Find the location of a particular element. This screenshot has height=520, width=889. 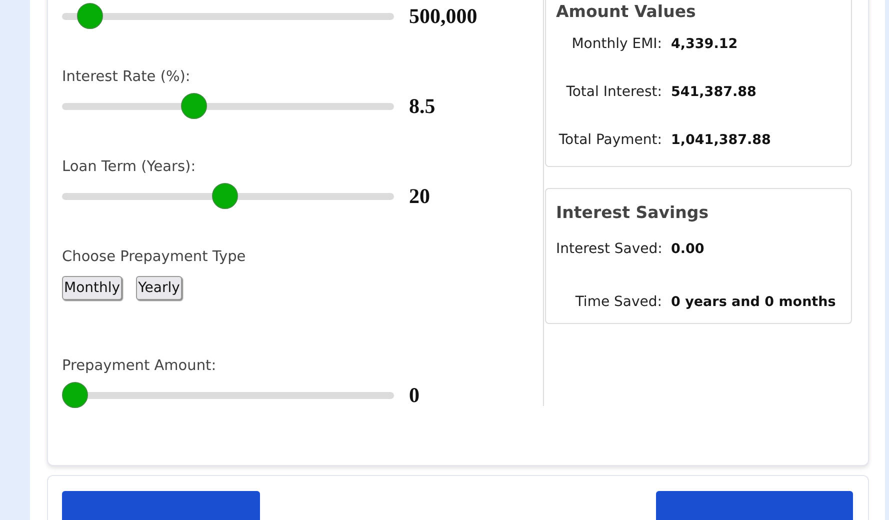

slider-value: 0 is located at coordinates (414, 395).